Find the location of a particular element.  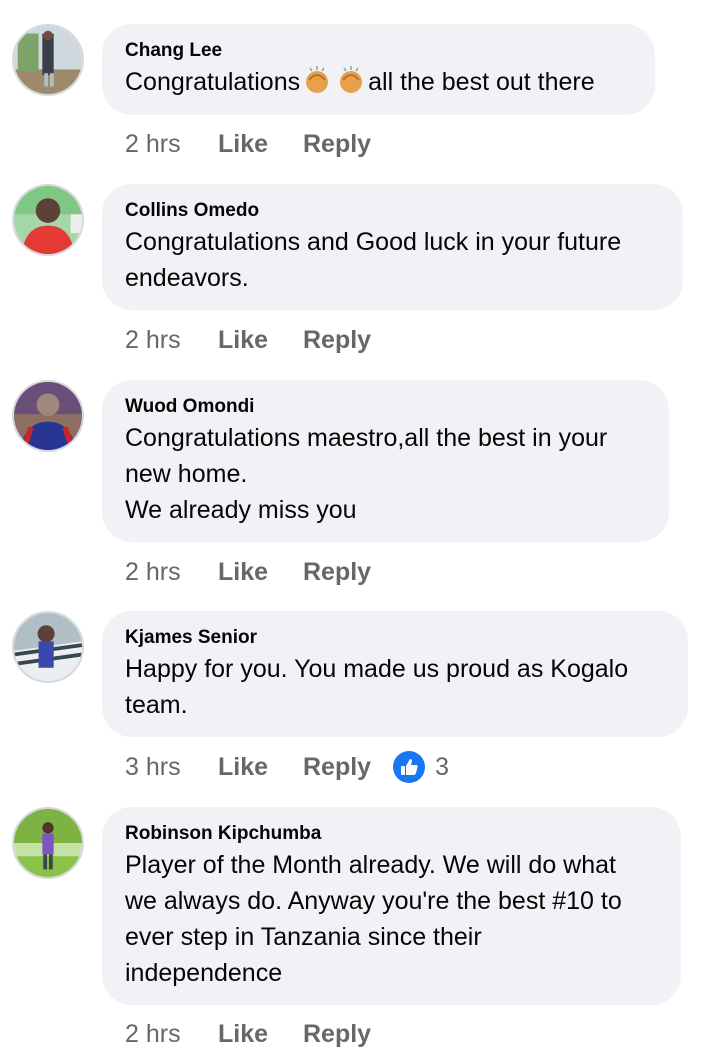

comment-text-line: new home. is located at coordinates (186, 474).